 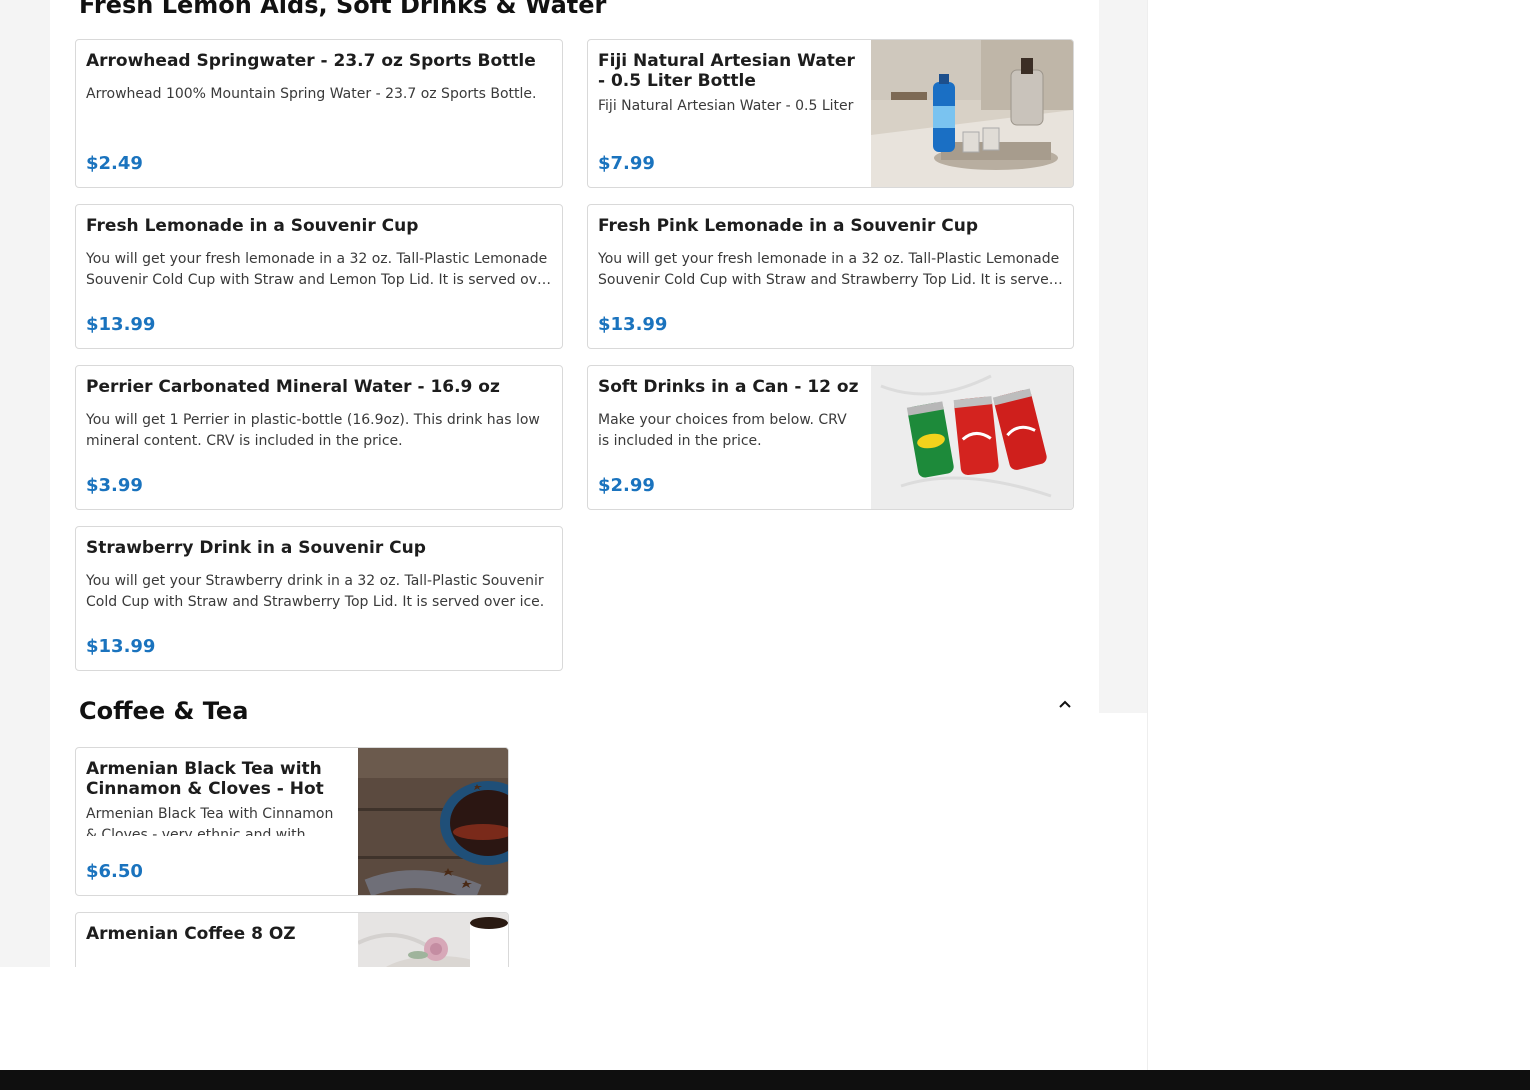 What do you see at coordinates (343, 9) in the screenshot?
I see `section-title-drinks: Fresh Lemon Aids, Soft Drinks & Water` at bounding box center [343, 9].